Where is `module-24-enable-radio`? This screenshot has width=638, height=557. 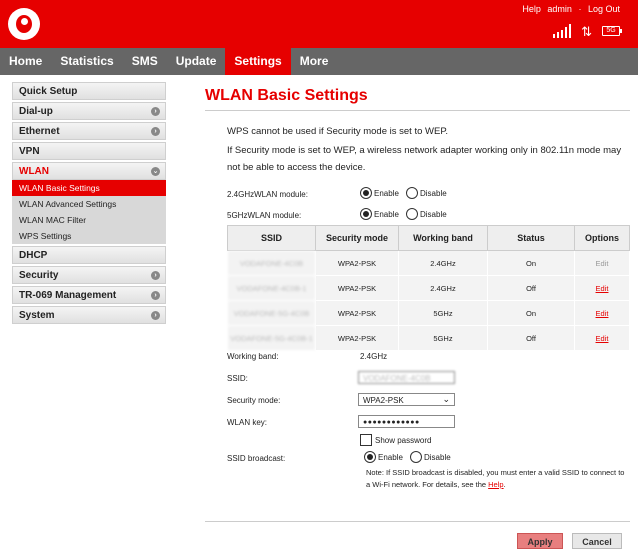
module-24-enable-radio is located at coordinates (366, 193).